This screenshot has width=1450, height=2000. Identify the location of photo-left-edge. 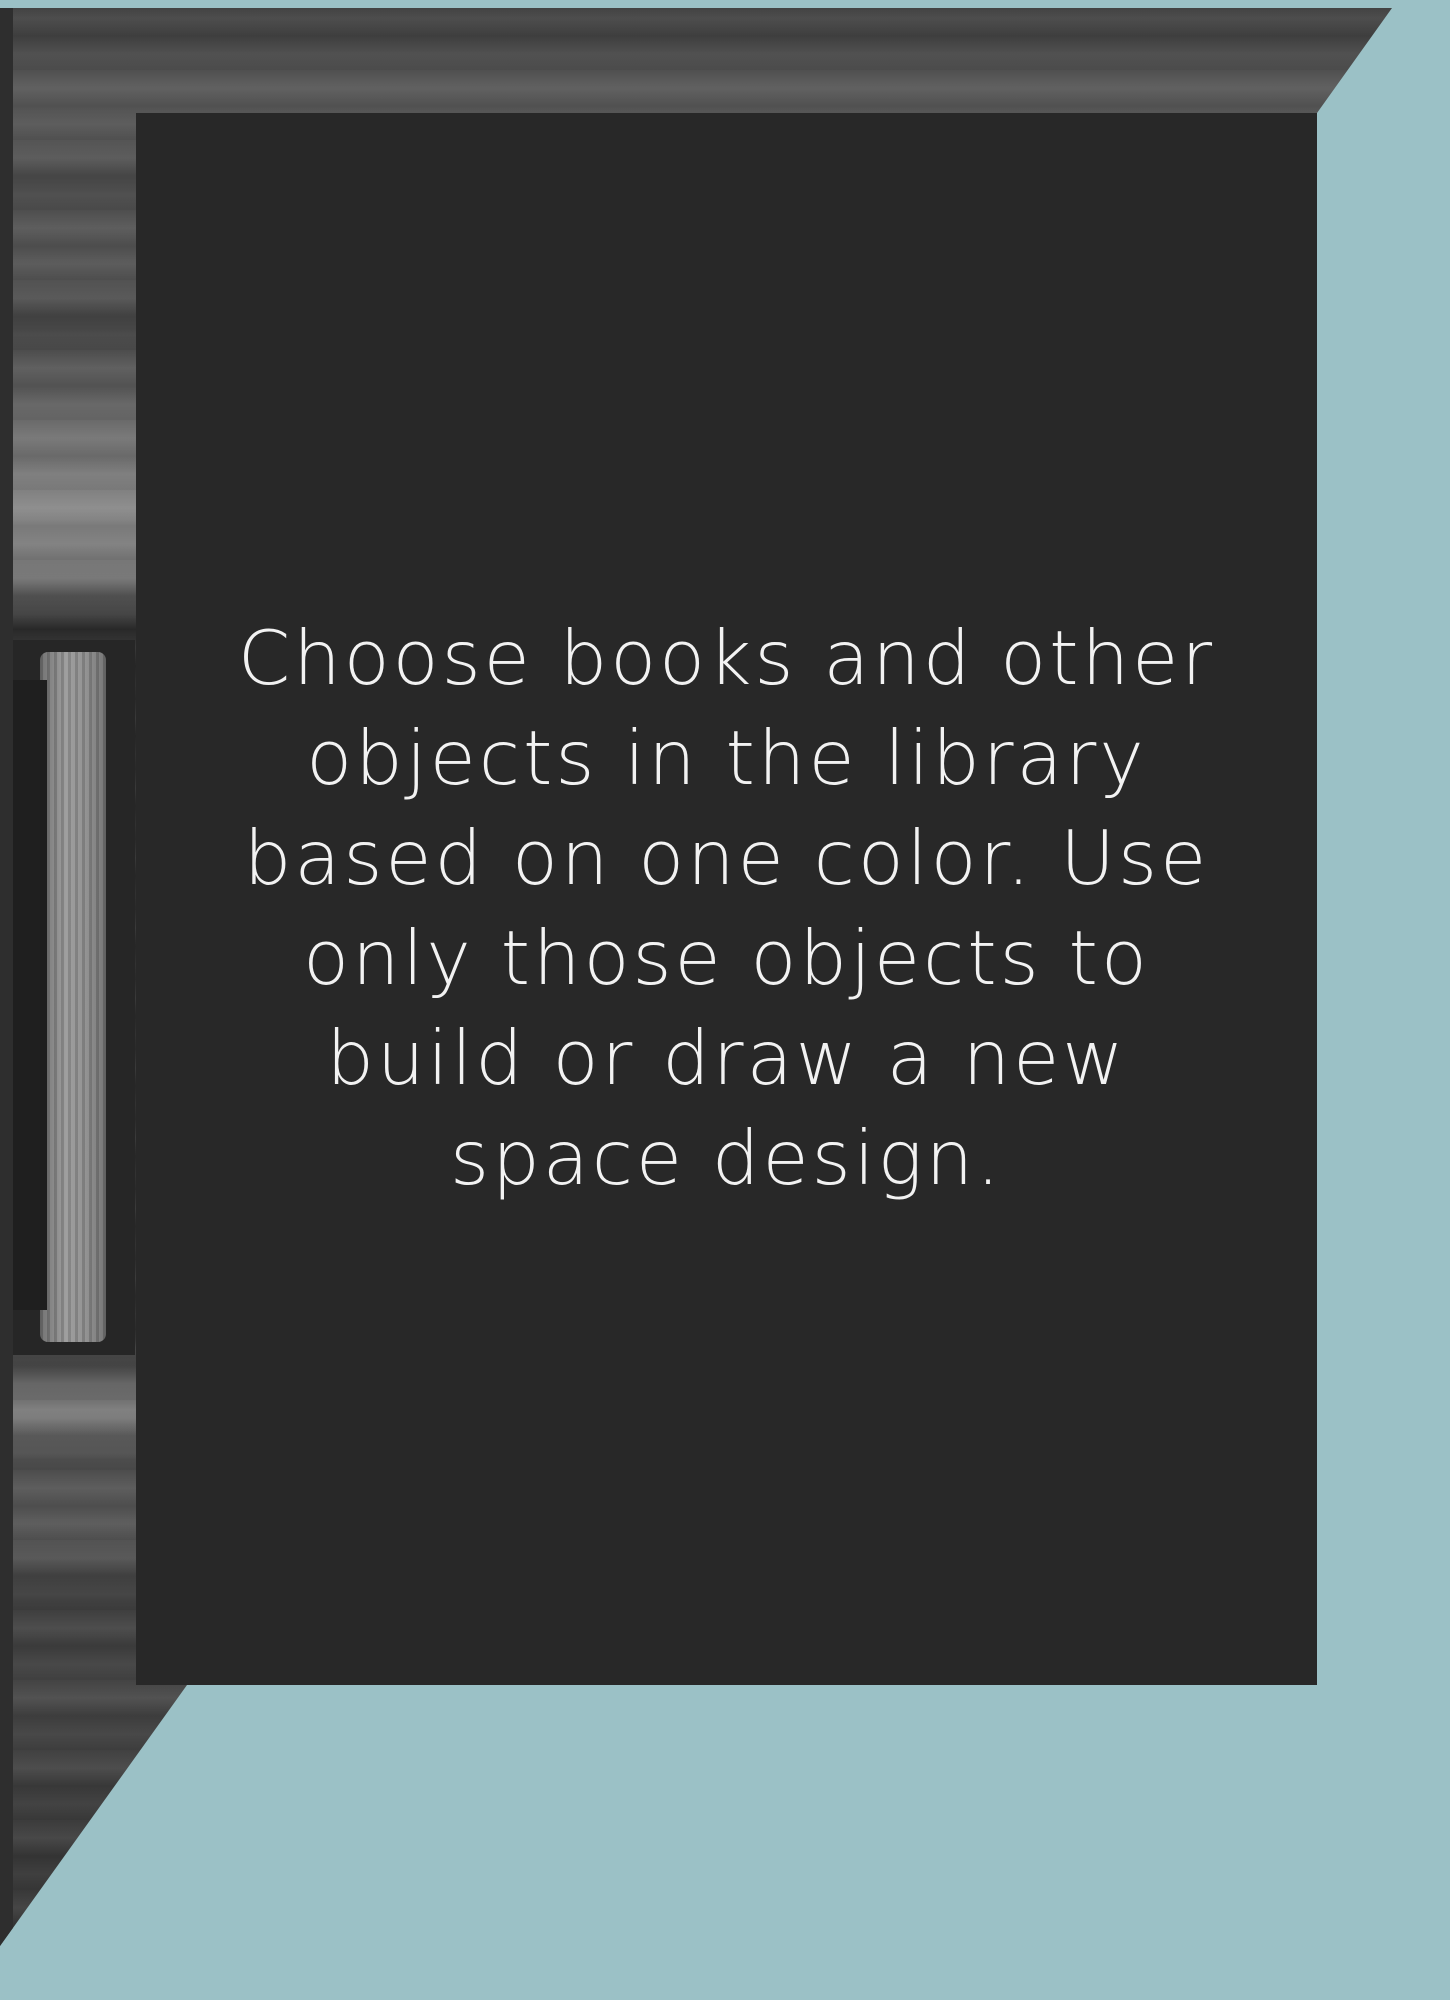
(6, 977).